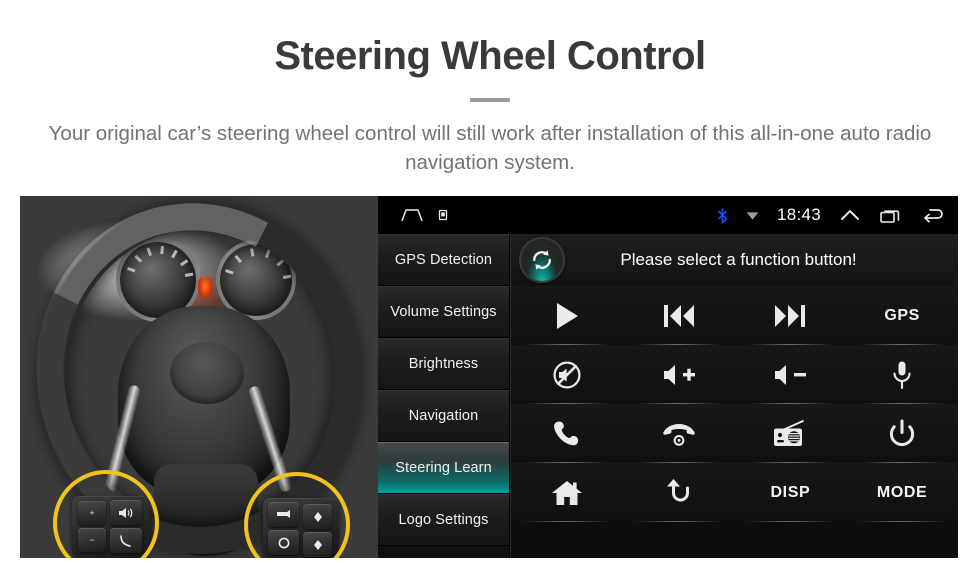 The height and width of the screenshot is (564, 980). I want to click on function-button-disp: DISP, so click(790, 492).